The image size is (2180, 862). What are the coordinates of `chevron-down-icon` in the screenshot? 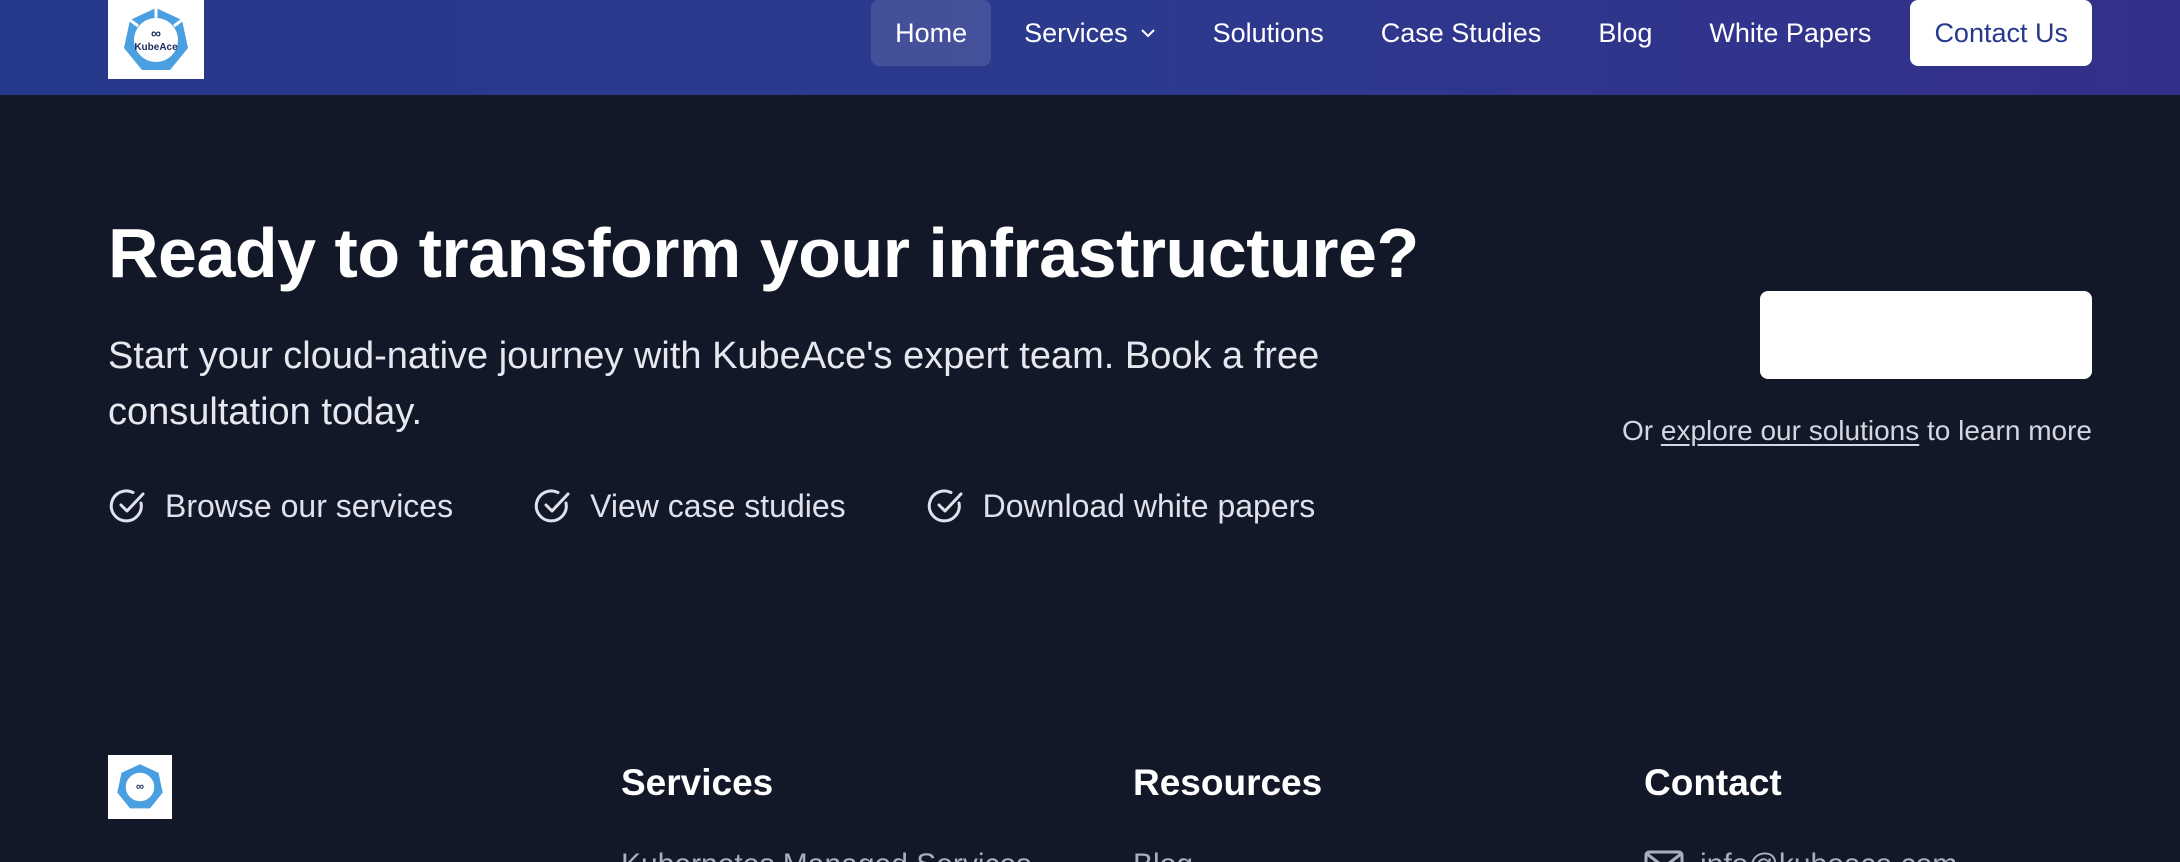 It's located at (1148, 33).